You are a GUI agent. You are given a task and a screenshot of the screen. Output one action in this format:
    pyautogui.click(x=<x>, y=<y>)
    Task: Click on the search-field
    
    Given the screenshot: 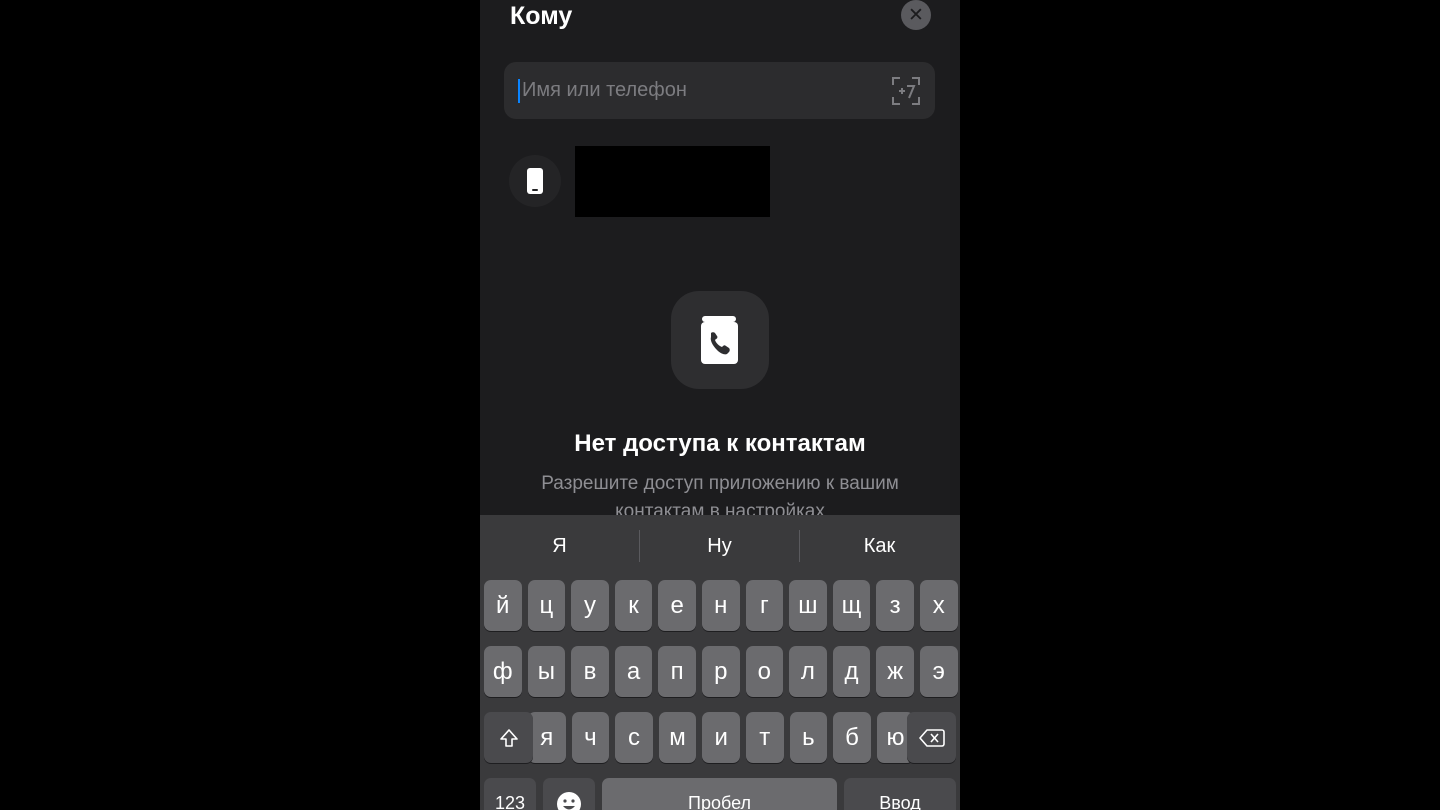 What is the action you would take?
    pyautogui.click(x=719, y=90)
    